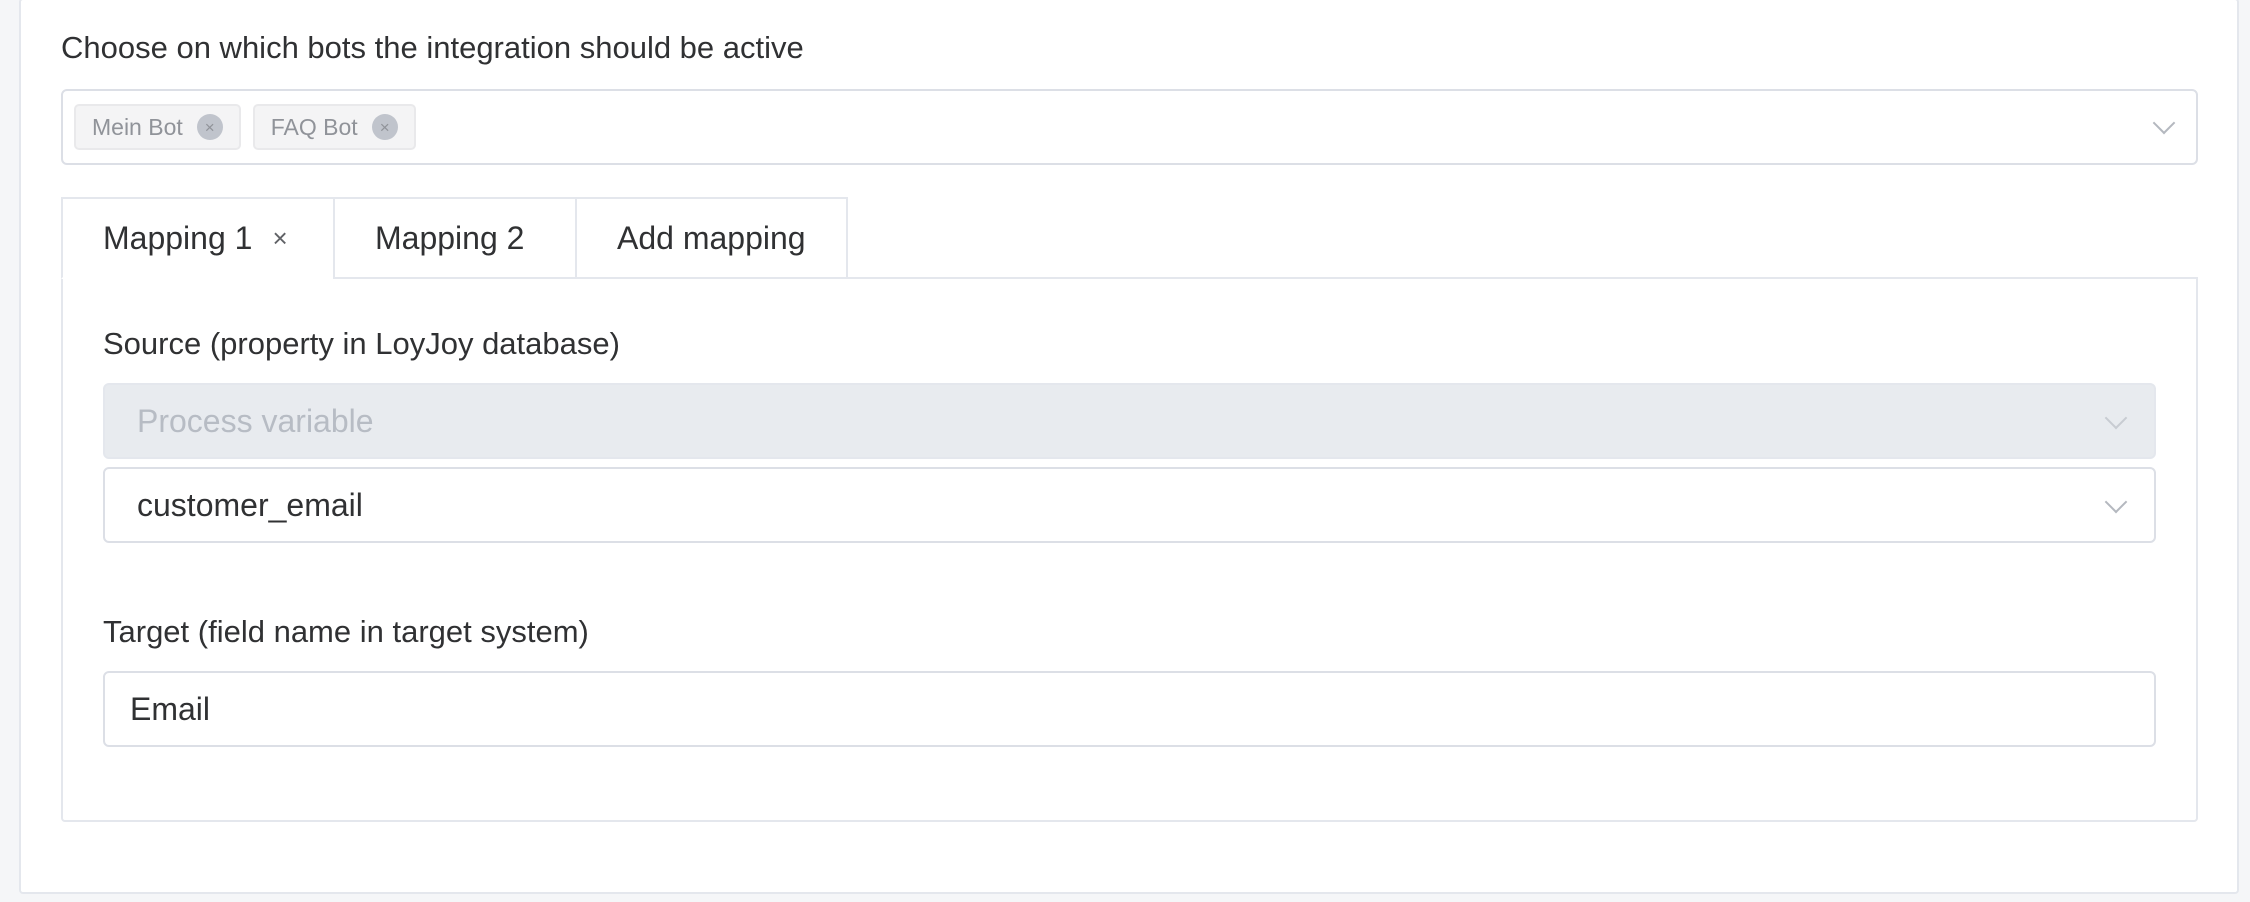  What do you see at coordinates (250, 504) in the screenshot?
I see `source-variable-value: customer_email` at bounding box center [250, 504].